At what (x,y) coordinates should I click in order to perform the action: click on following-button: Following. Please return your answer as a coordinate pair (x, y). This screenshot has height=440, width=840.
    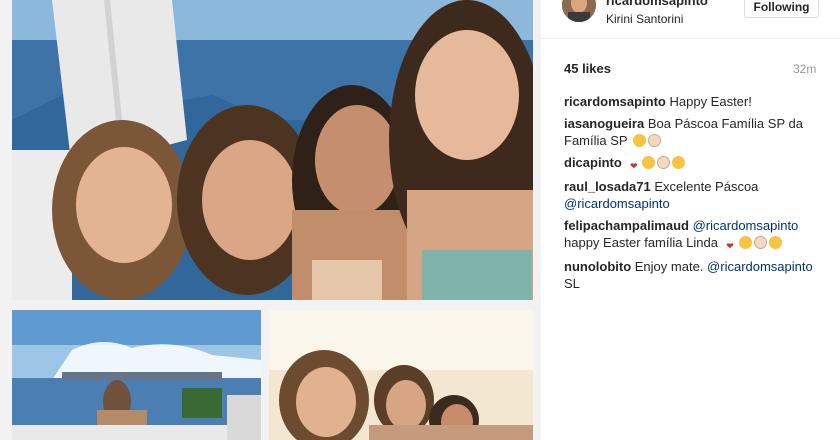
    Looking at the image, I should click on (781, 9).